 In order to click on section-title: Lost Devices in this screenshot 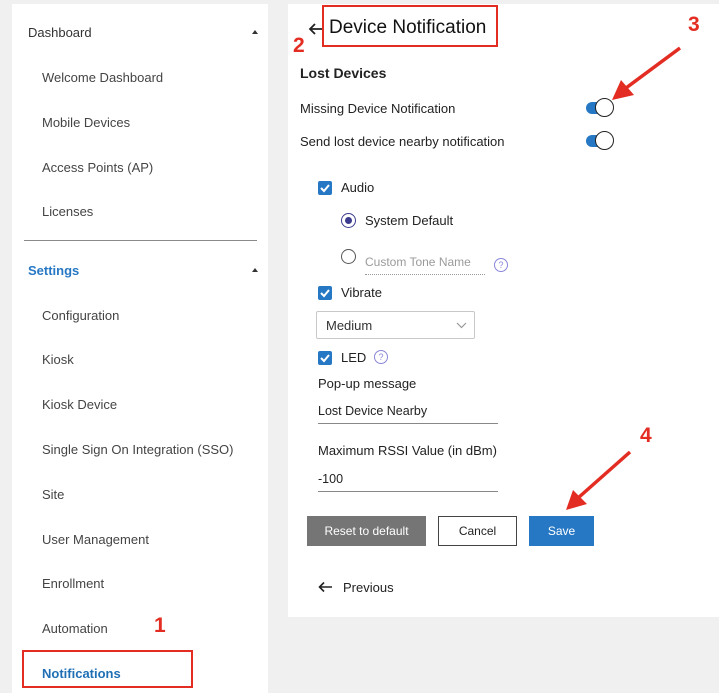, I will do `click(343, 73)`.